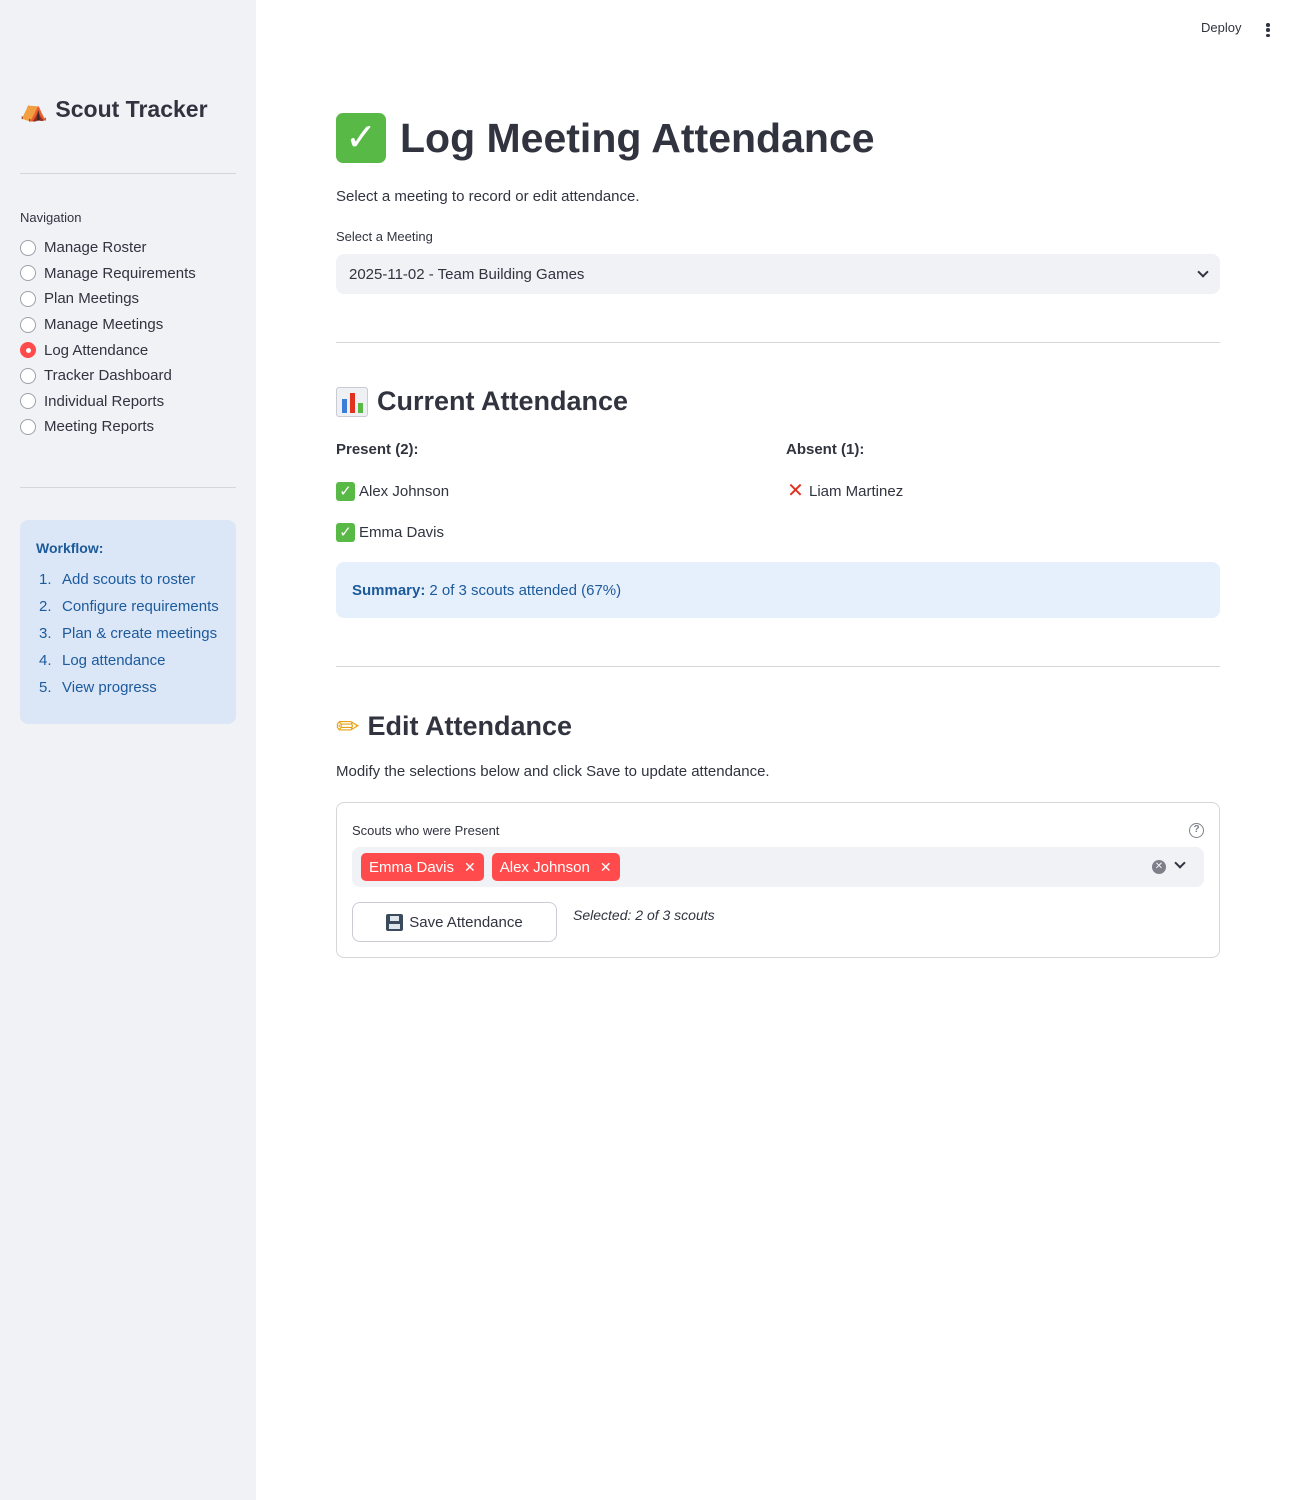 This screenshot has height=1500, width=1300. I want to click on selected-scout-tag: Emma Davis ✕, so click(422, 867).